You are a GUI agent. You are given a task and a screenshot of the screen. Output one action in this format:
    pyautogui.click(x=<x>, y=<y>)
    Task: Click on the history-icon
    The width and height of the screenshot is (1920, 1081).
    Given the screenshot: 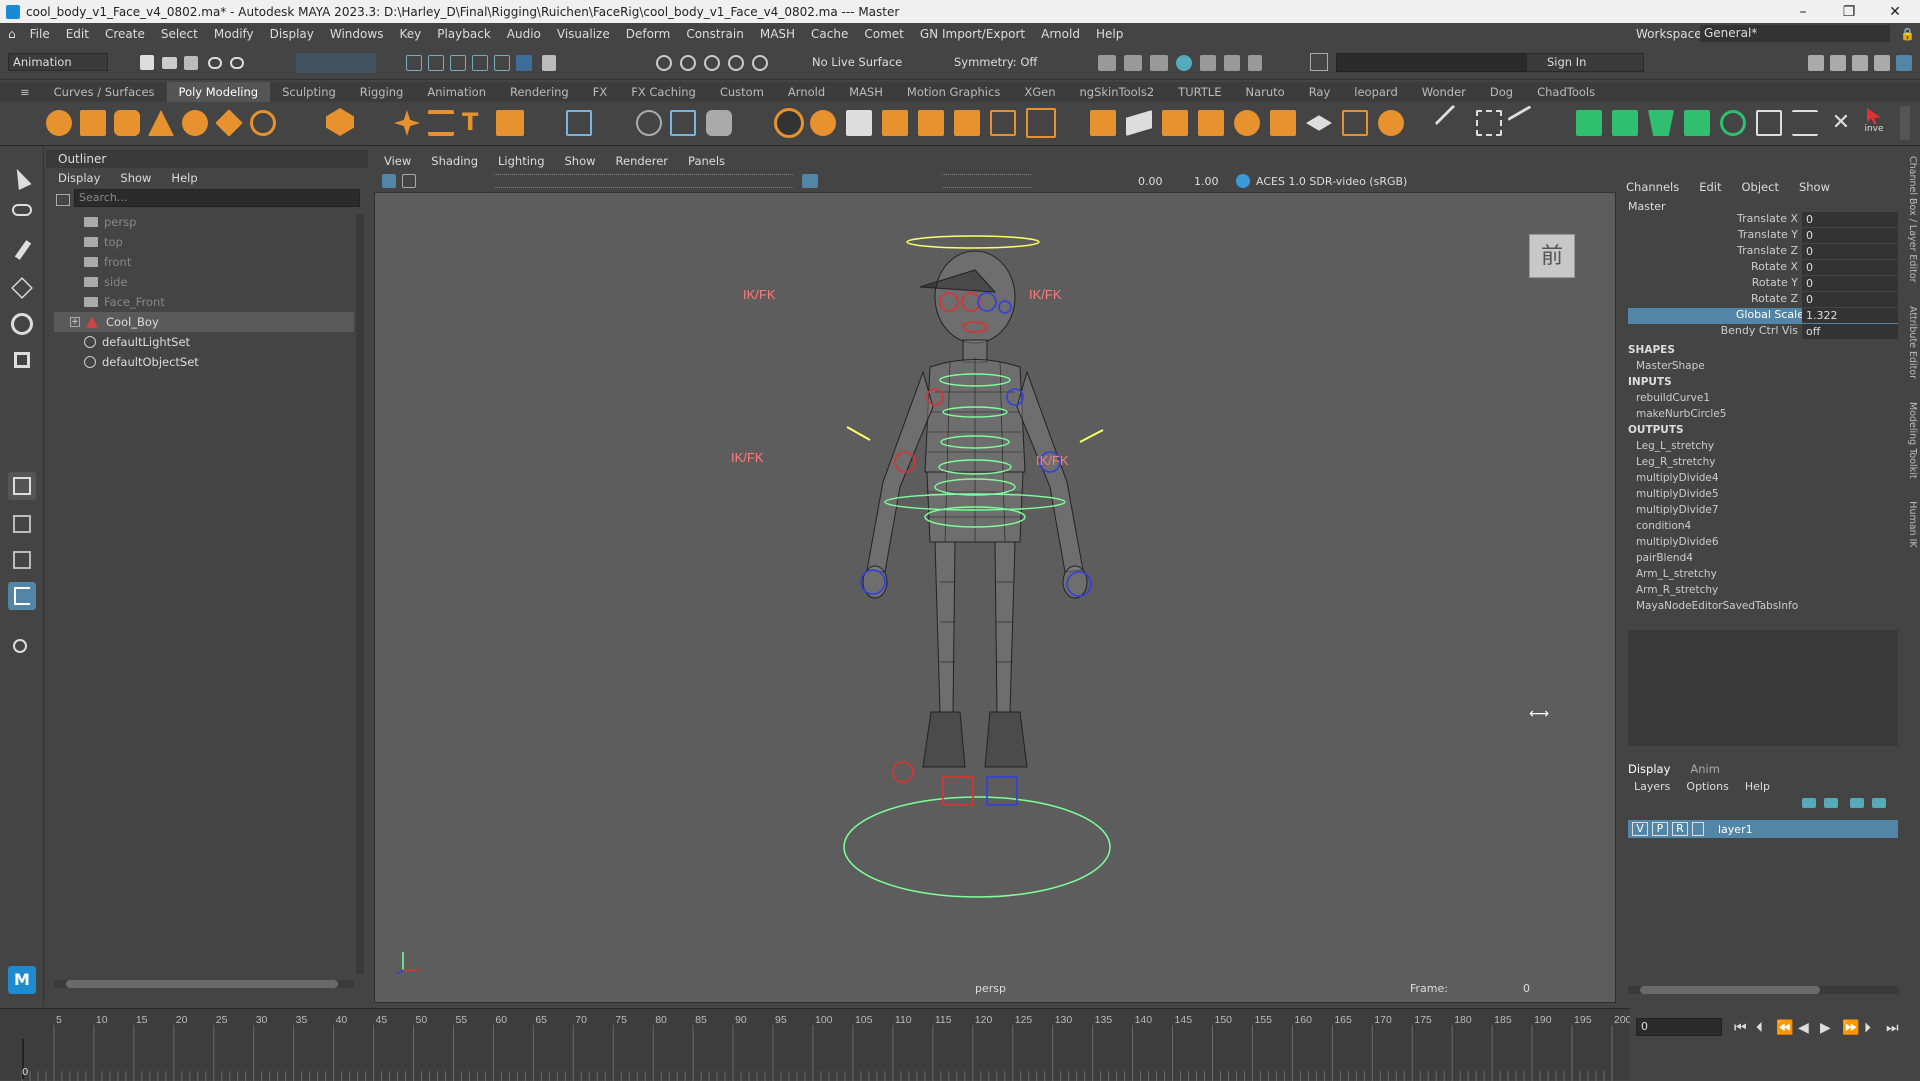 What is the action you would take?
    pyautogui.click(x=549, y=63)
    